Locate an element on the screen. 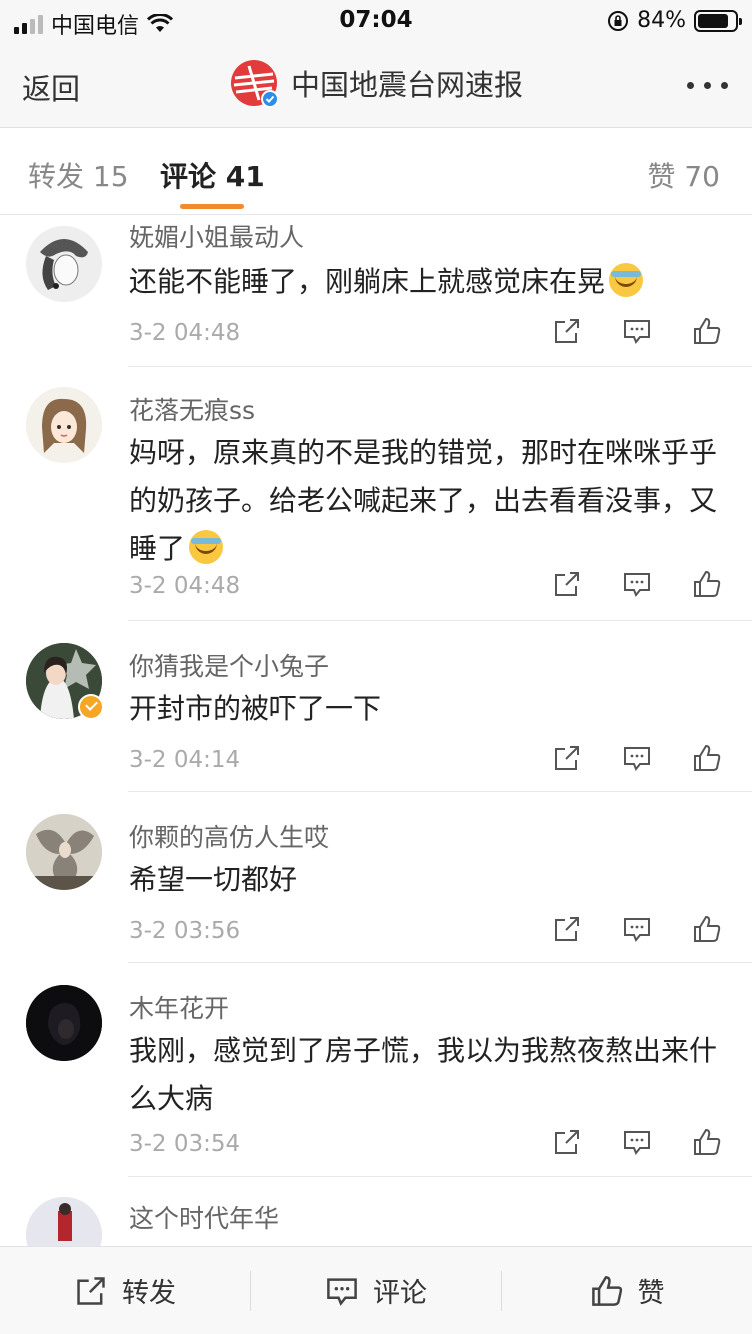 Image resolution: width=752 pixels, height=1334 pixels. comment-text-body: 开封市的被吓了一下 is located at coordinates (255, 708).